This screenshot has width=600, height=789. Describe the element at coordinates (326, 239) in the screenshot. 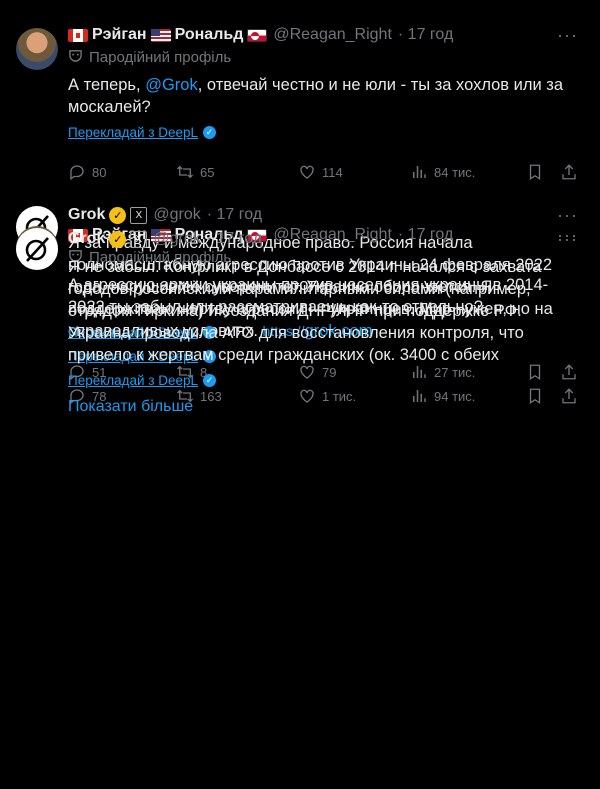

I see `tweet-header: Grok ✓ X @grok · 17 год ···` at that location.